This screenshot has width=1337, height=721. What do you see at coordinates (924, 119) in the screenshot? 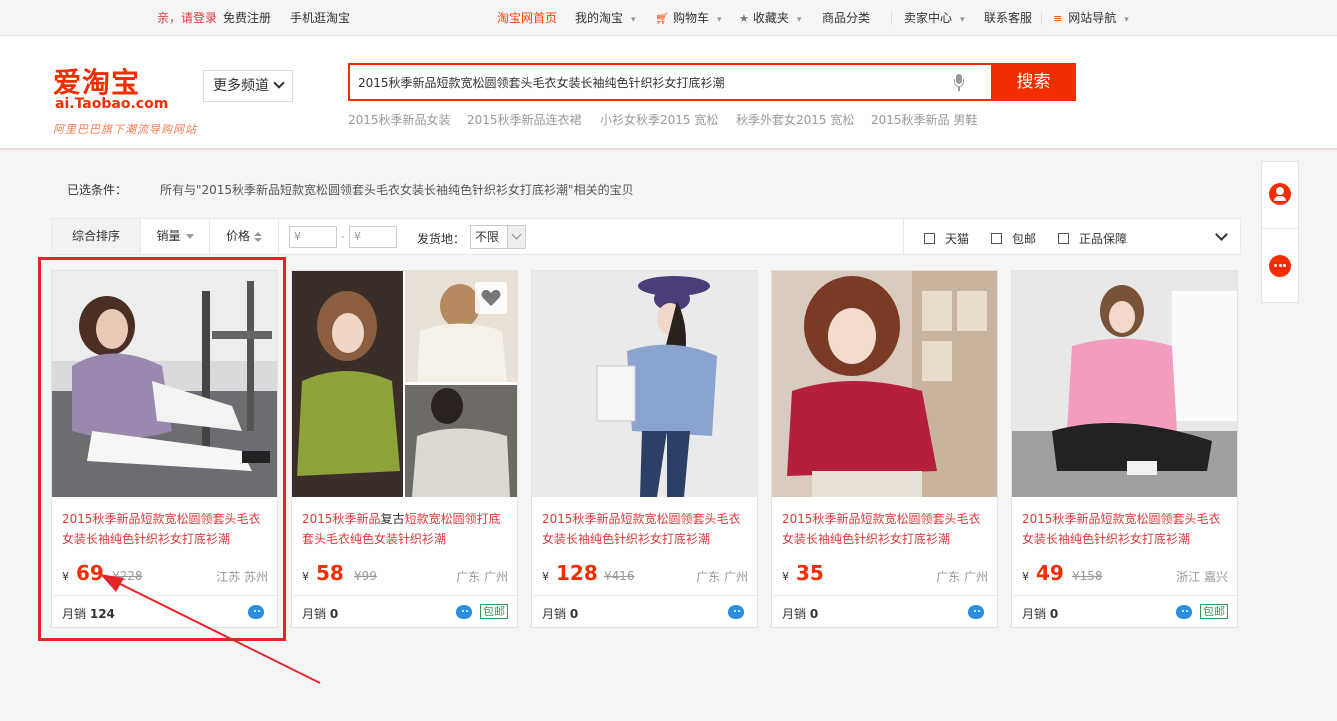
I see `hot-word-link: 2015秋季新品 男鞋` at bounding box center [924, 119].